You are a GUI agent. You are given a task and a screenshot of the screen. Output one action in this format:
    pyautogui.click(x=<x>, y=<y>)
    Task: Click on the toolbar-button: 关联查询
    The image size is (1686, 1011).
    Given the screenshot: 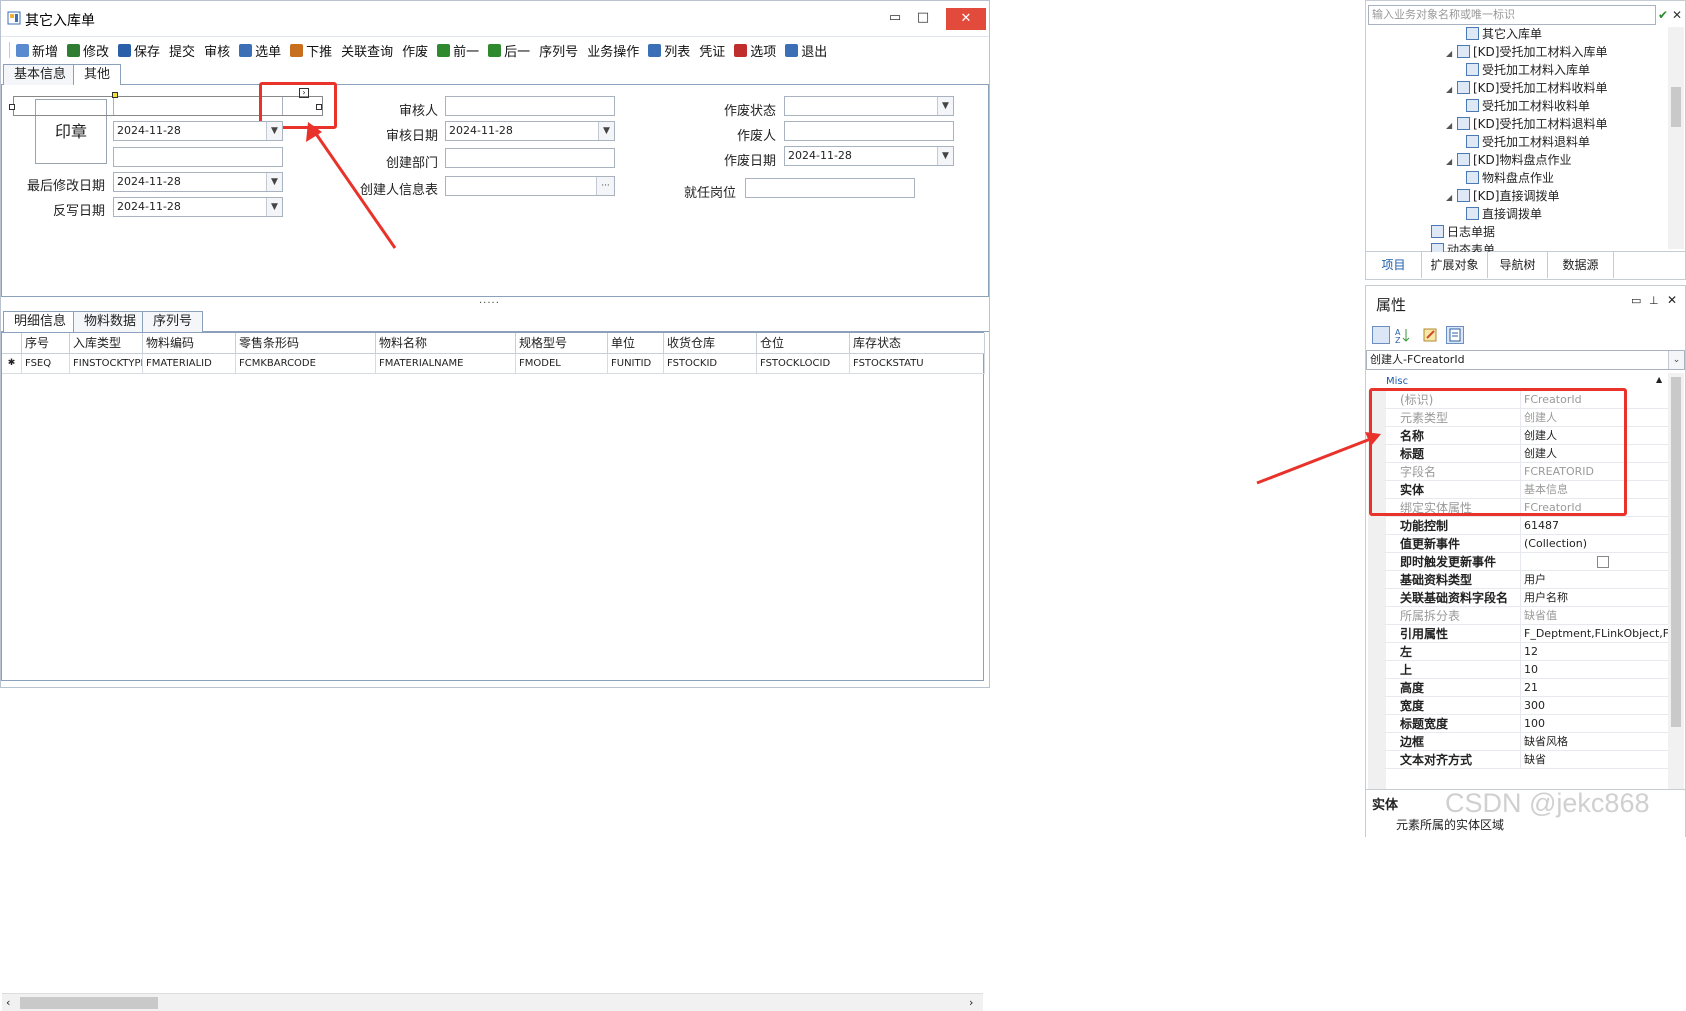 What is the action you would take?
    pyautogui.click(x=367, y=50)
    